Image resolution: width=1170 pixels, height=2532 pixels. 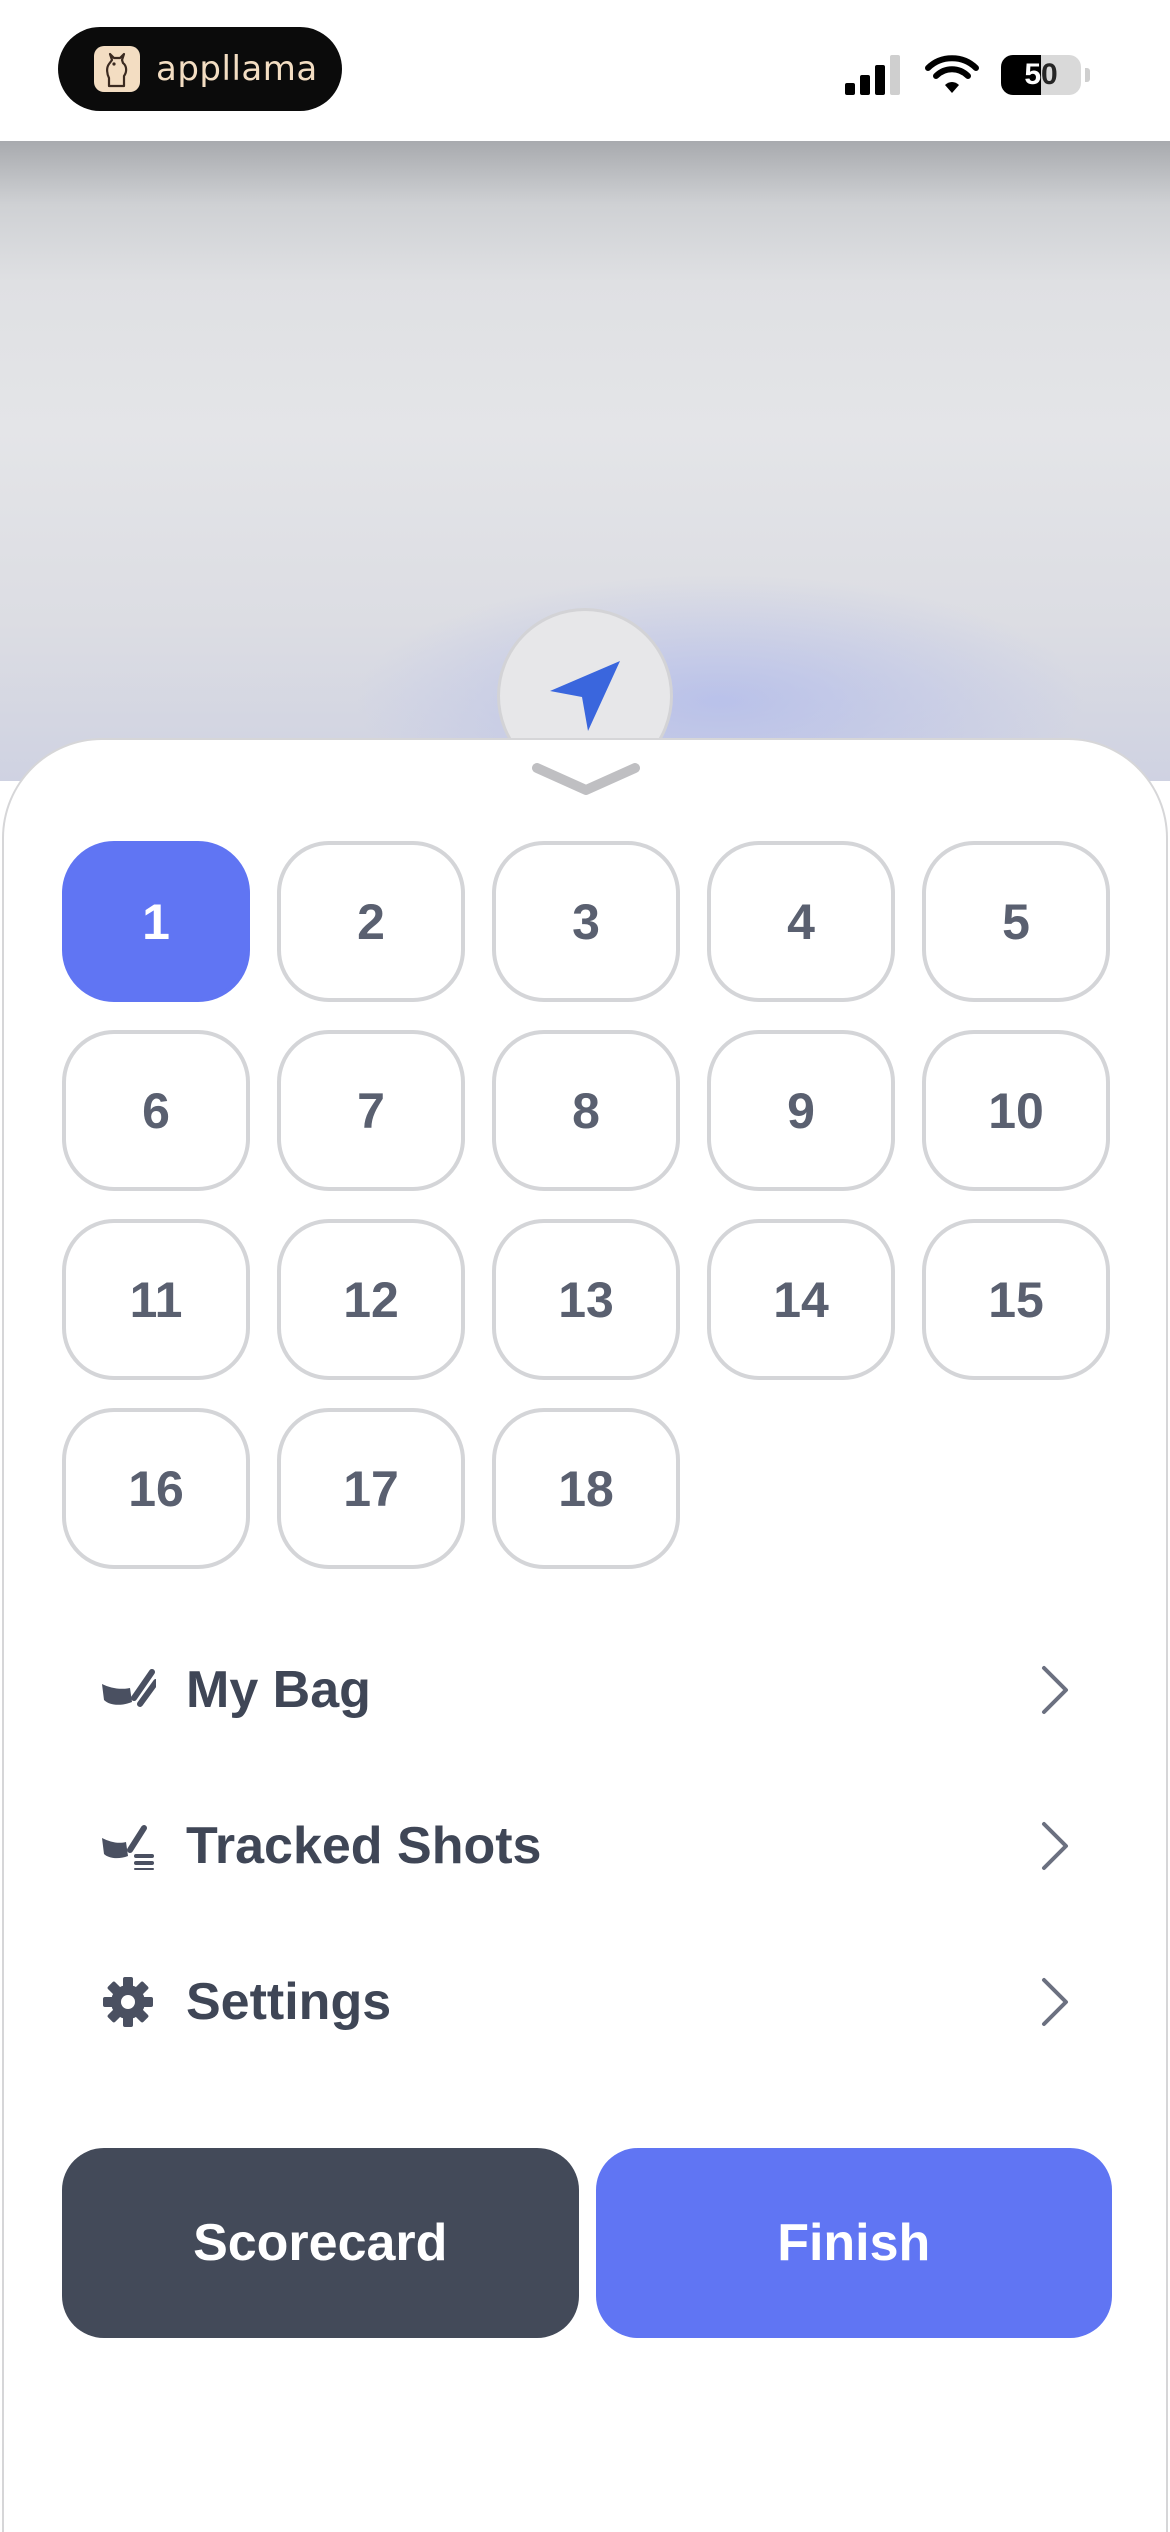 I want to click on hole-button-6: 6, so click(x=156, y=1110).